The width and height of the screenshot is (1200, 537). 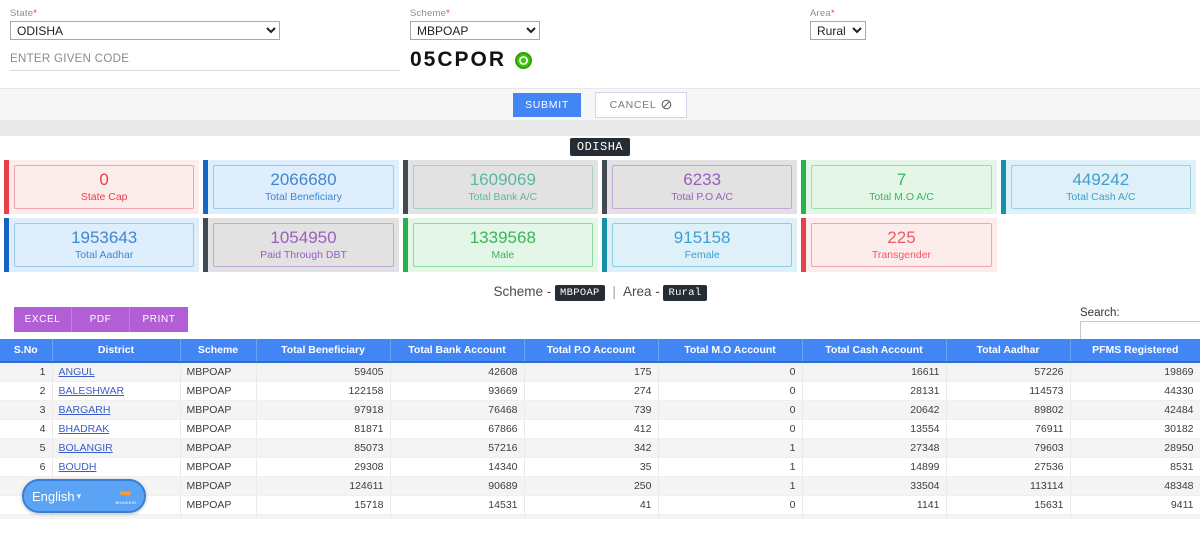 What do you see at coordinates (730, 351) in the screenshot?
I see `th-mo: Total M.O Account` at bounding box center [730, 351].